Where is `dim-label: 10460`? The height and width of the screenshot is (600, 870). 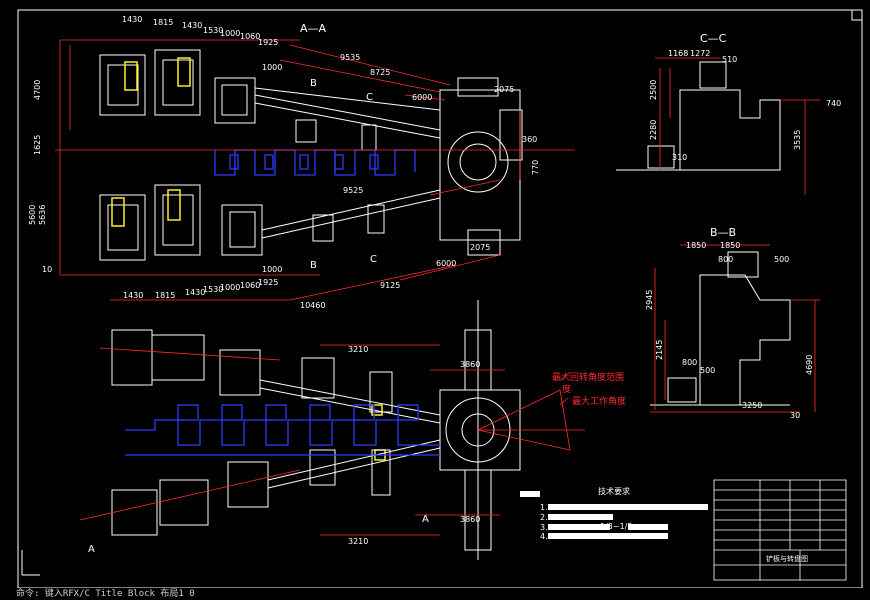
dim-label: 10460 is located at coordinates (312, 305).